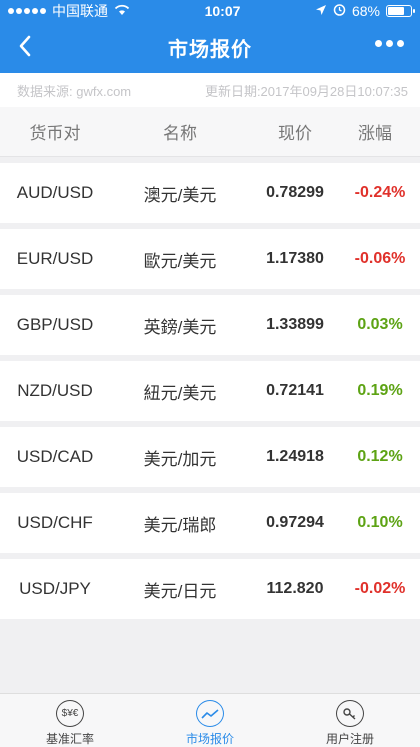 Image resolution: width=420 pixels, height=747 pixels. Describe the element at coordinates (69, 739) in the screenshot. I see `tab-label: 基准汇率` at that location.